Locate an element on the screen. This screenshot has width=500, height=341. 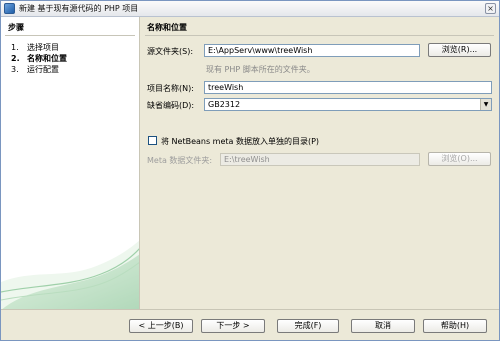
steps-divider is located at coordinates (70, 35).